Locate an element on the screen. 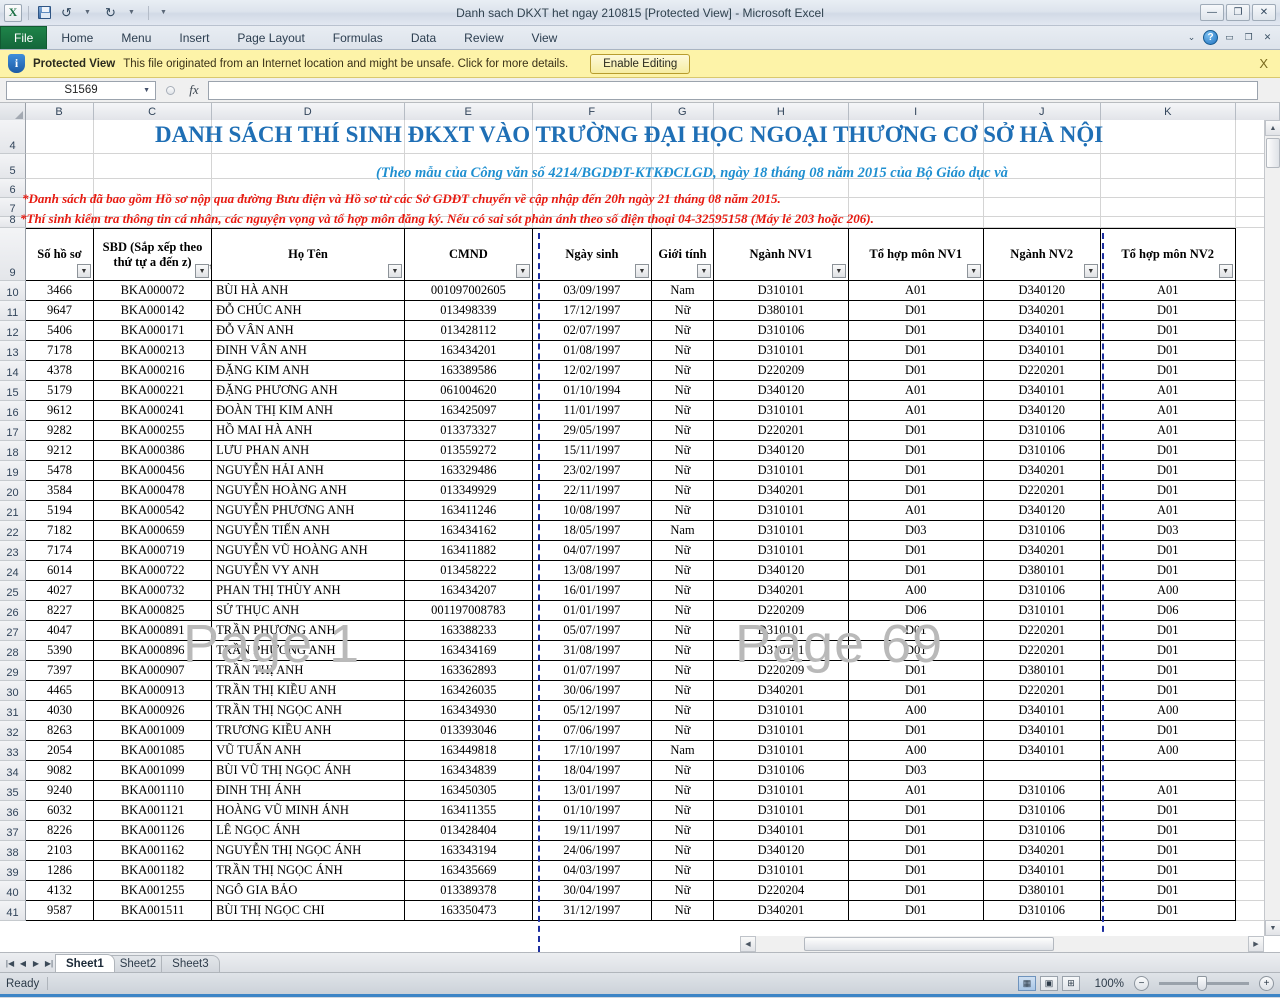 The height and width of the screenshot is (998, 1280). row-header-34: 34 is located at coordinates (13, 771).